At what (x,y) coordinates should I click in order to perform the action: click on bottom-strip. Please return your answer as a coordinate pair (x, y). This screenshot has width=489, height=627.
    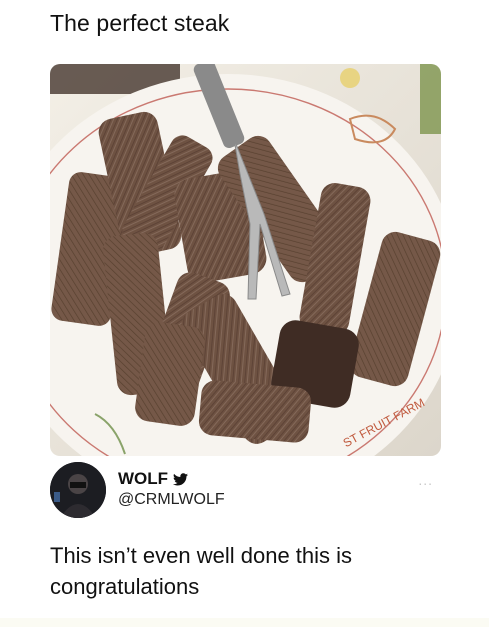
    Looking at the image, I should click on (244, 622).